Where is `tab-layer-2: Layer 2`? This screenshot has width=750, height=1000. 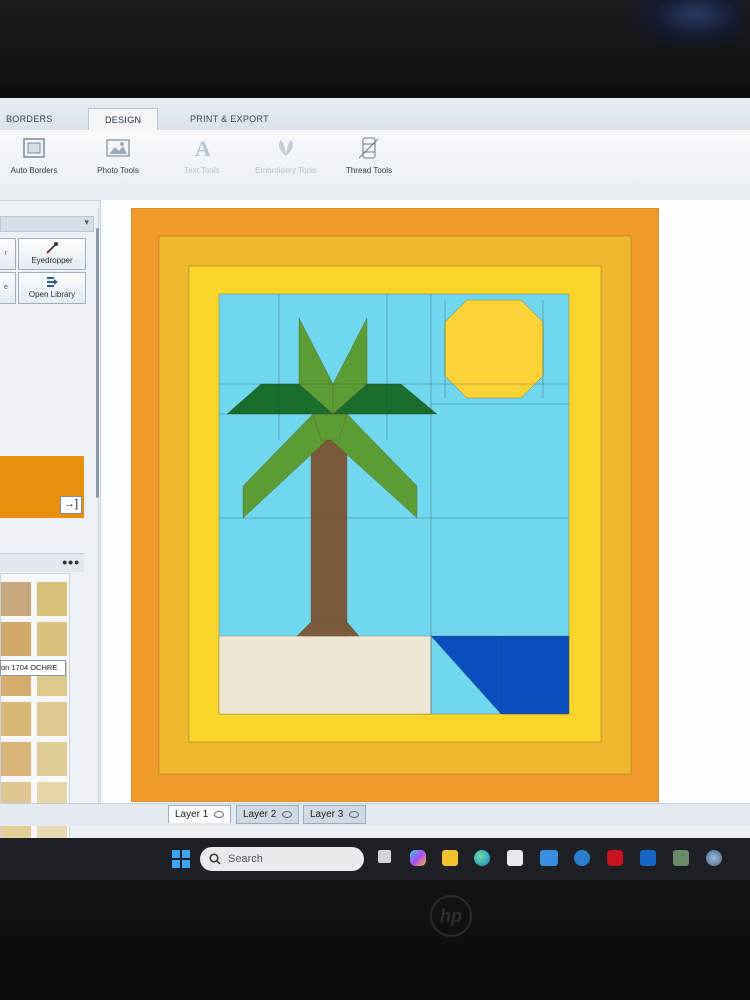 tab-layer-2: Layer 2 is located at coordinates (268, 814).